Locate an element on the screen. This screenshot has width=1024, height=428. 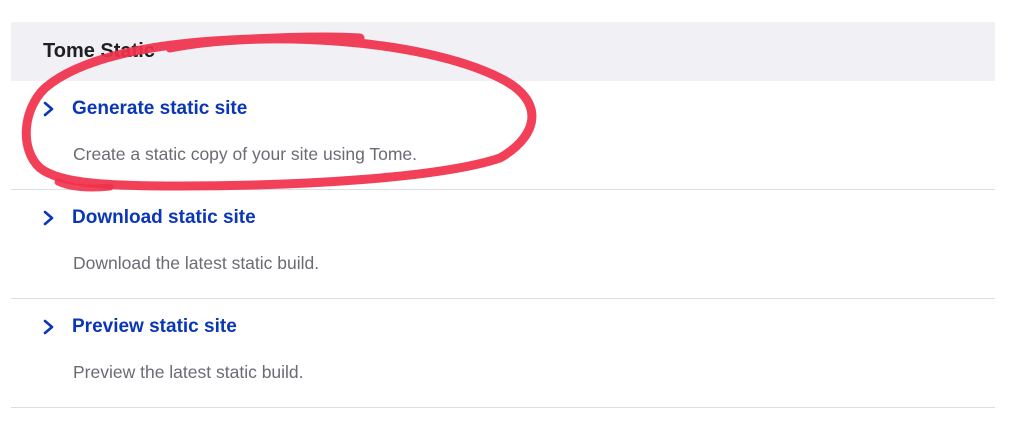
generate-static-site-link: Generate static site is located at coordinates (144, 109).